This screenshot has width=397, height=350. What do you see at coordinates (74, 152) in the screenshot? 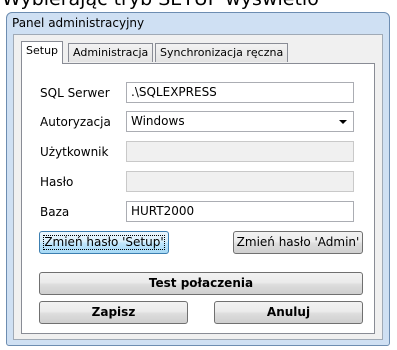
I see `user-label: Użytkownik` at bounding box center [74, 152].